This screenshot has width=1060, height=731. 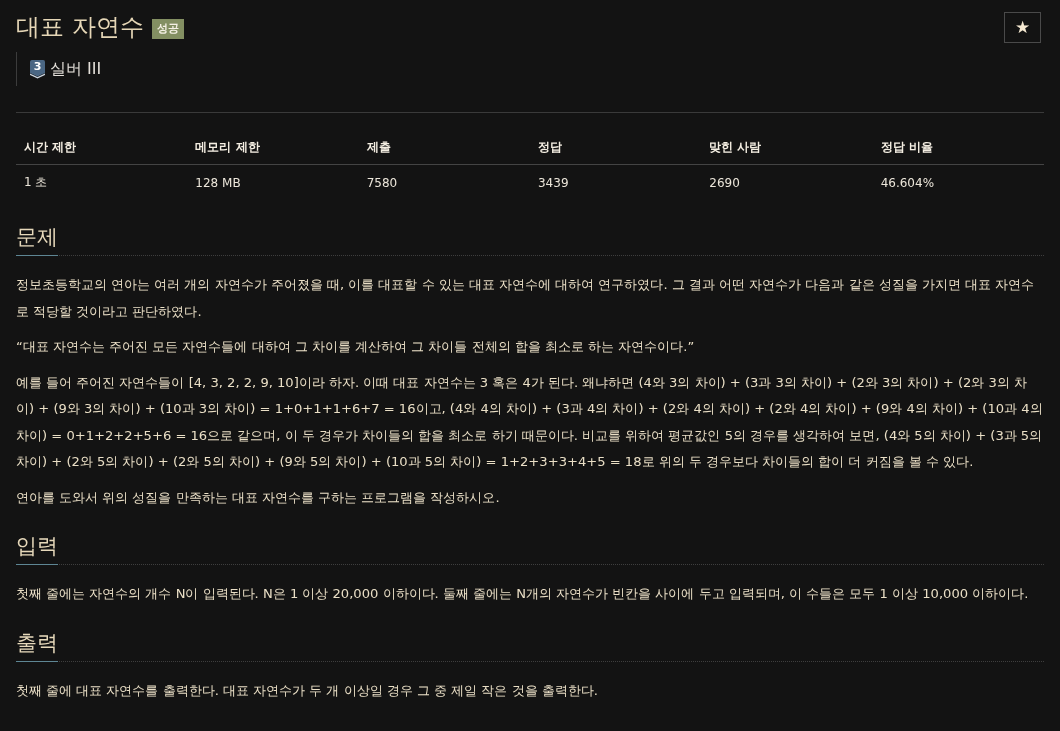 What do you see at coordinates (102, 147) in the screenshot?
I see `table-header: 시간 제한` at bounding box center [102, 147].